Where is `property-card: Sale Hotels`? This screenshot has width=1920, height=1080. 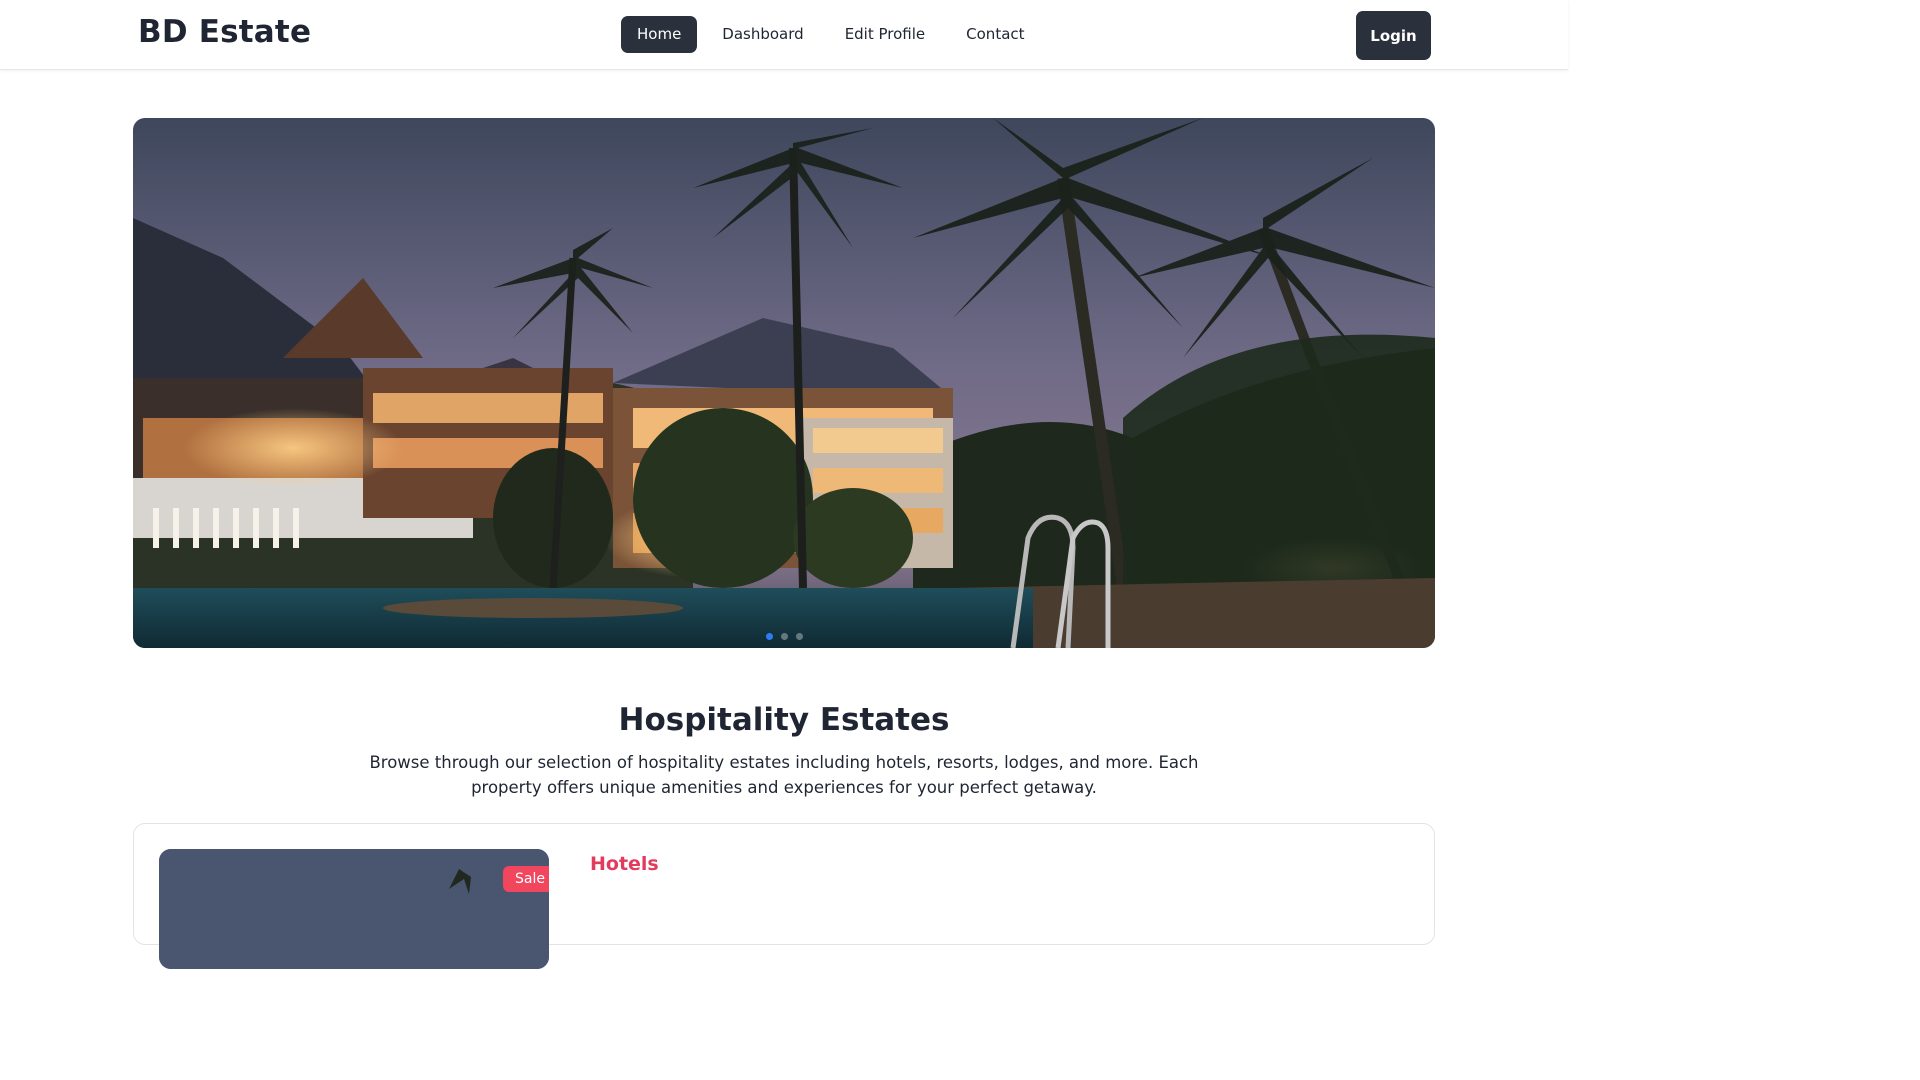 property-card: Sale Hotels is located at coordinates (784, 896).